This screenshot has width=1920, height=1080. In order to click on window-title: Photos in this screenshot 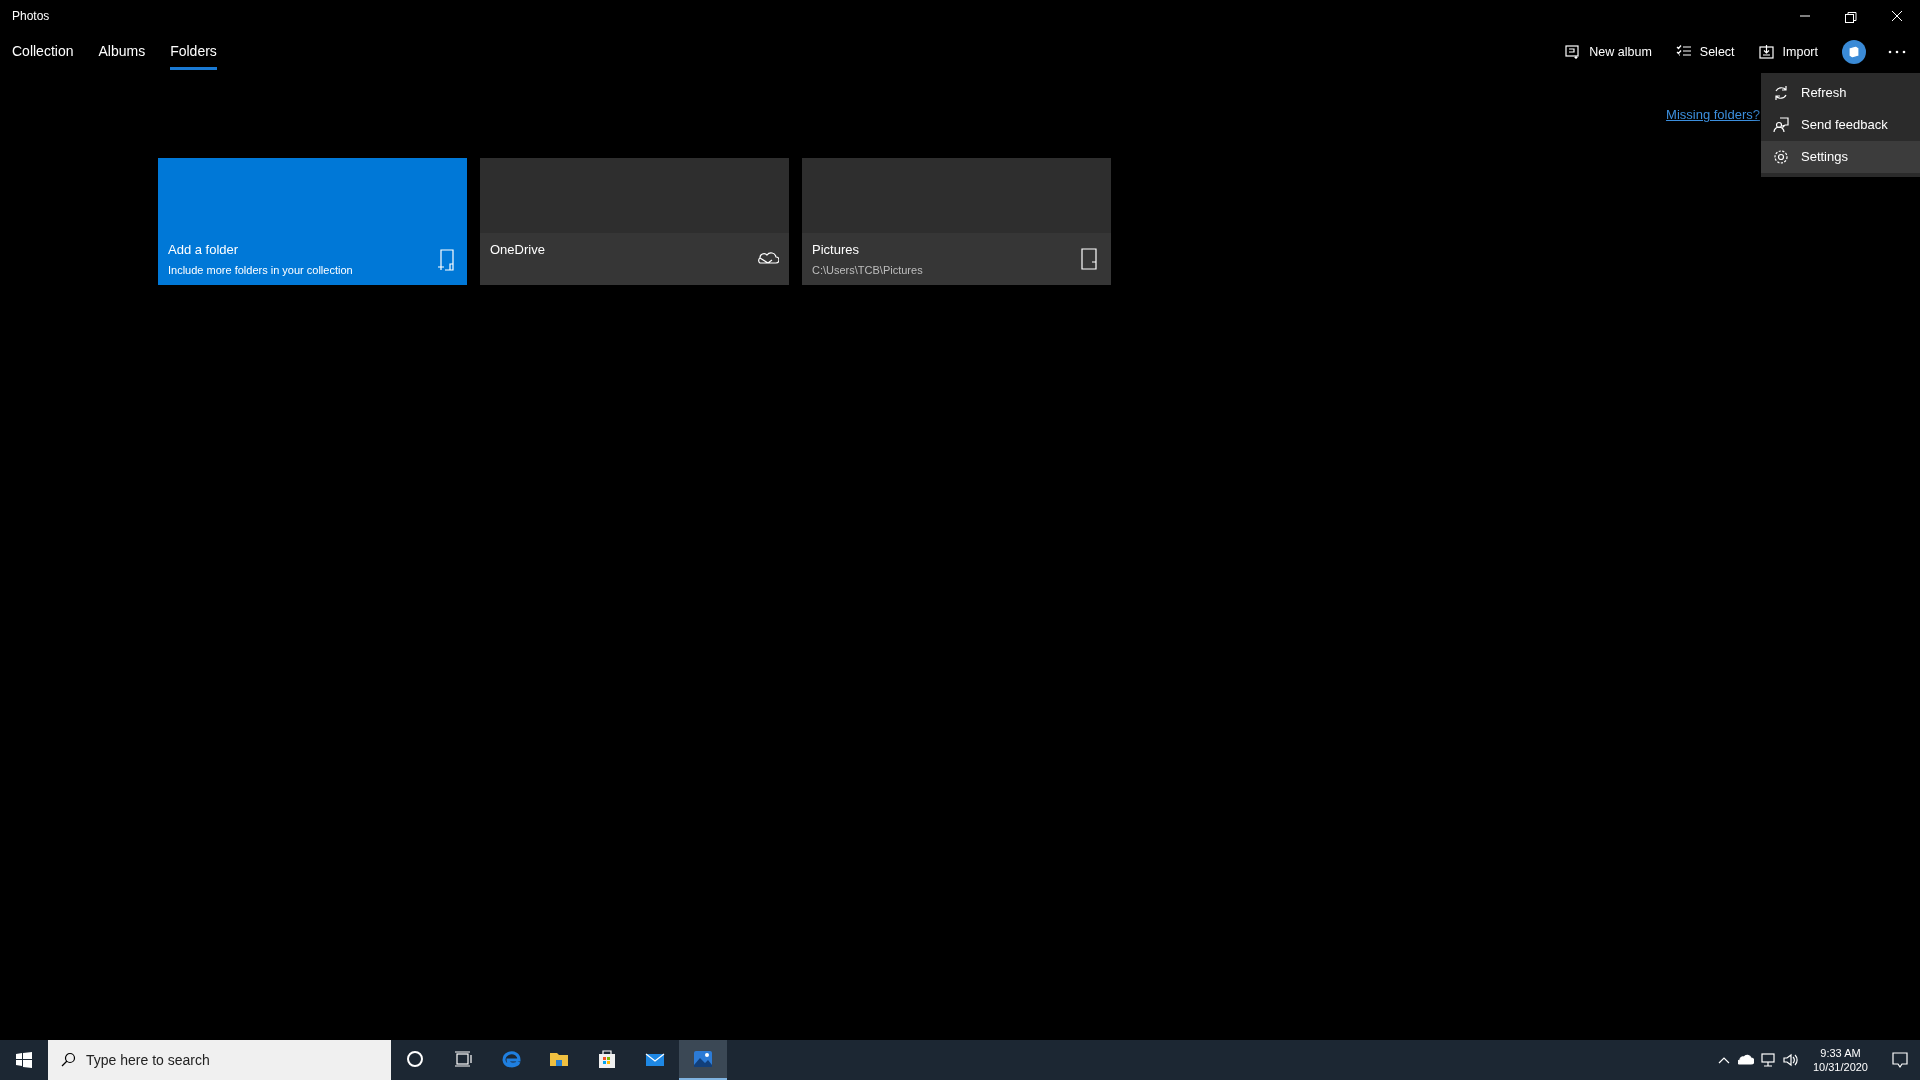, I will do `click(30, 16)`.